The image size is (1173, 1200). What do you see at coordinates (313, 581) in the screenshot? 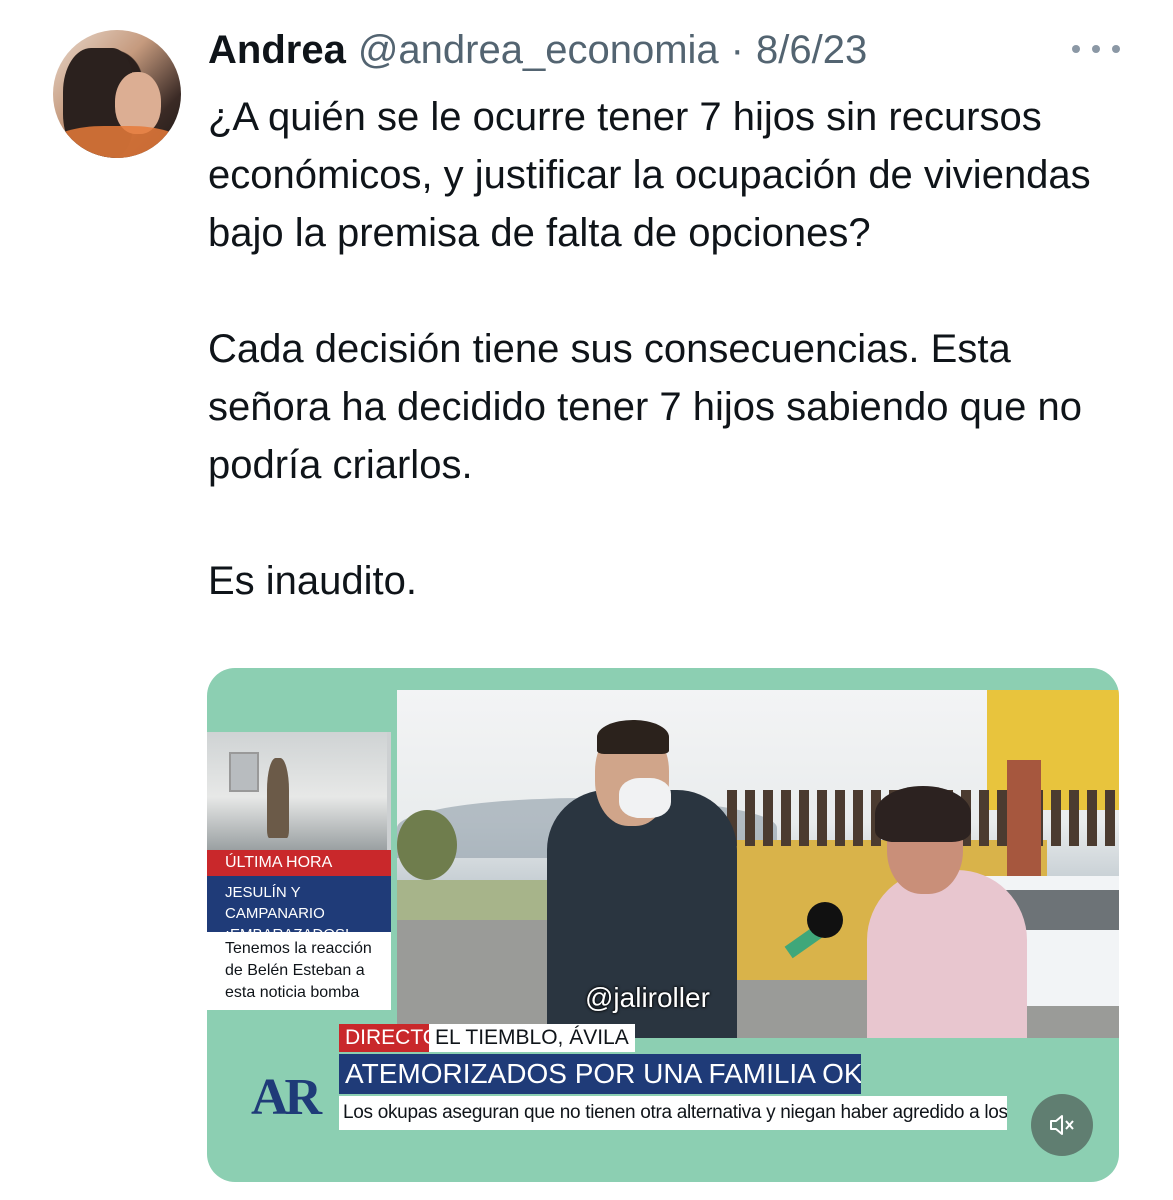
I see `tweet-paragraph: Es inaudito.` at bounding box center [313, 581].